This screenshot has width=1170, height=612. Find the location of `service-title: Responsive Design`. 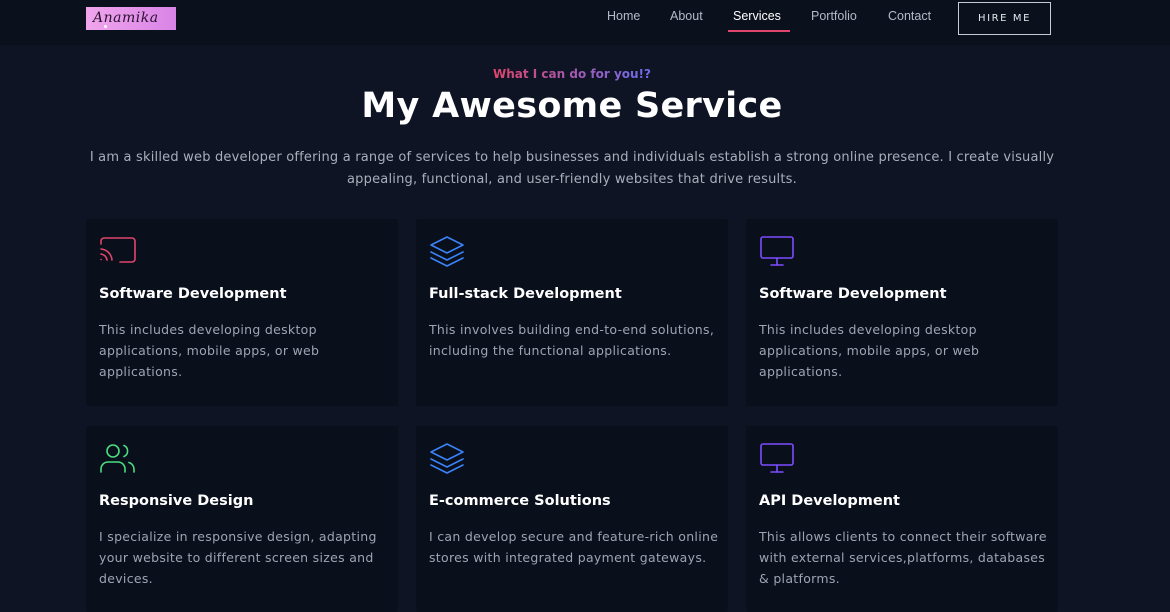

service-title: Responsive Design is located at coordinates (176, 501).